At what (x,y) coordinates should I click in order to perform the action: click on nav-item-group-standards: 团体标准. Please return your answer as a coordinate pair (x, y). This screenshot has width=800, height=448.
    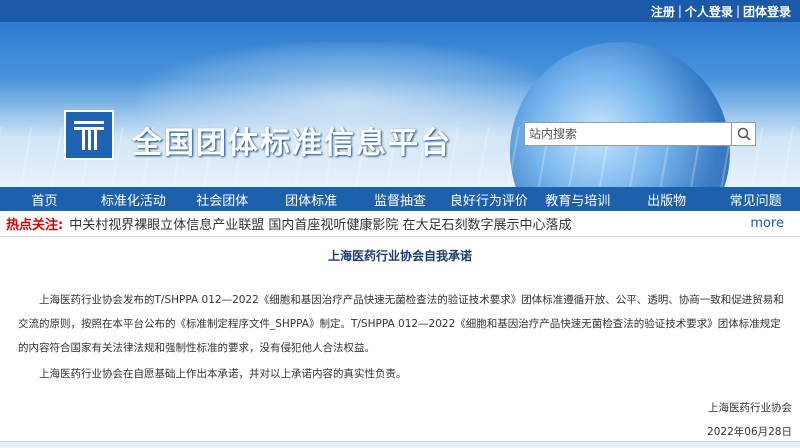
    Looking at the image, I should click on (311, 199).